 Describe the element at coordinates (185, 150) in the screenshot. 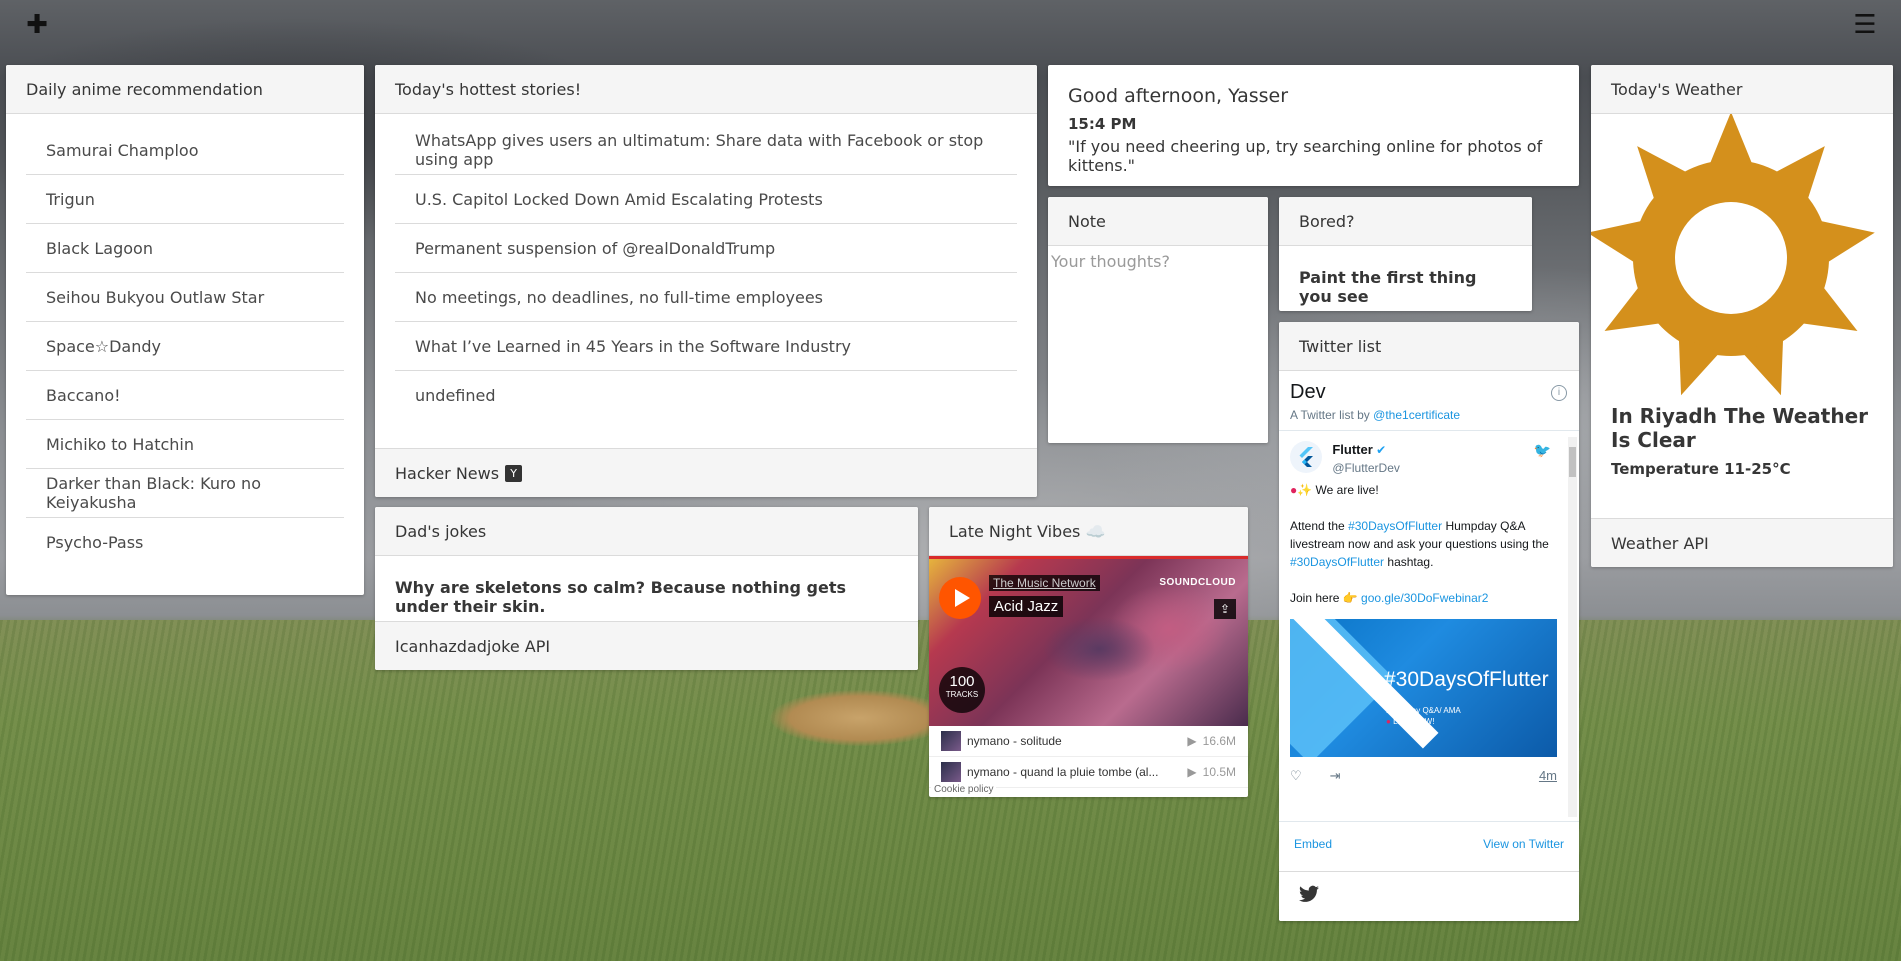

I see `list-item: Samurai Champloo` at that location.